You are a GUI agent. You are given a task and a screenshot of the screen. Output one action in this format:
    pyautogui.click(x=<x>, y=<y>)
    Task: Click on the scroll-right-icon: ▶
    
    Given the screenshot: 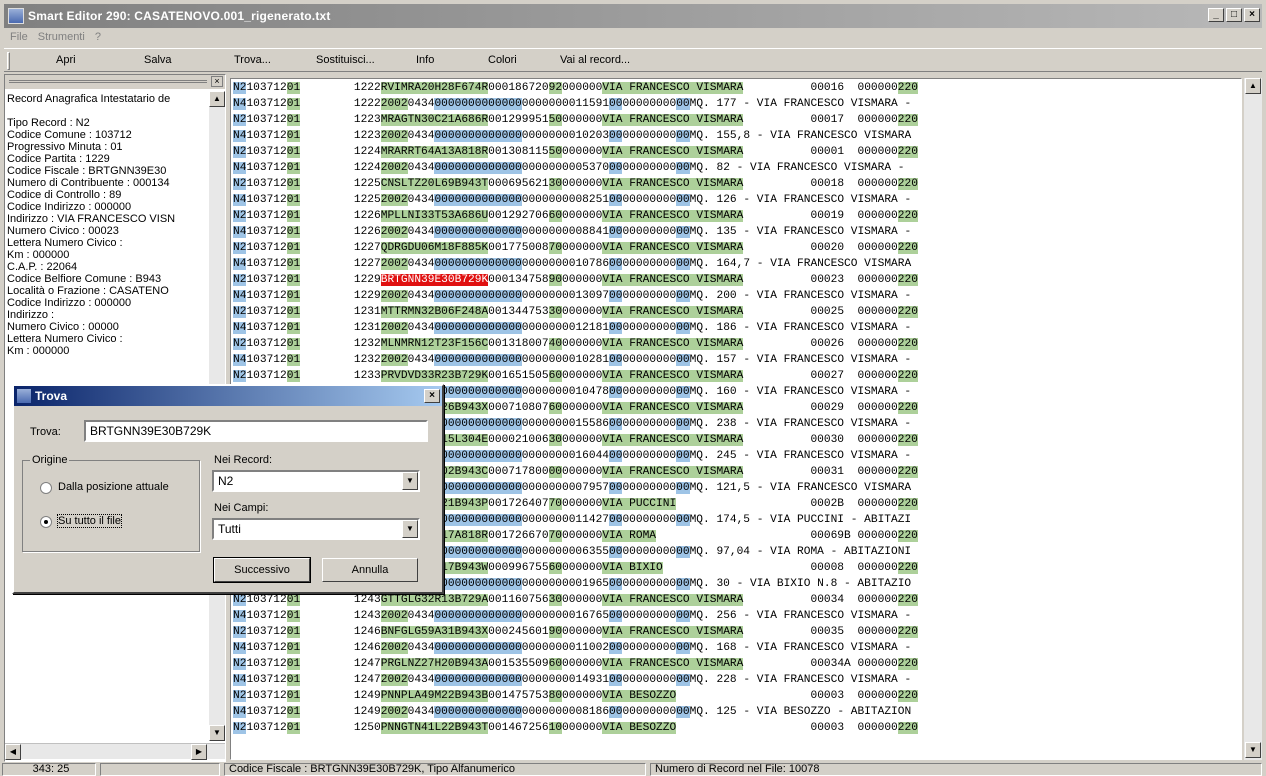 What is the action you would take?
    pyautogui.click(x=199, y=752)
    